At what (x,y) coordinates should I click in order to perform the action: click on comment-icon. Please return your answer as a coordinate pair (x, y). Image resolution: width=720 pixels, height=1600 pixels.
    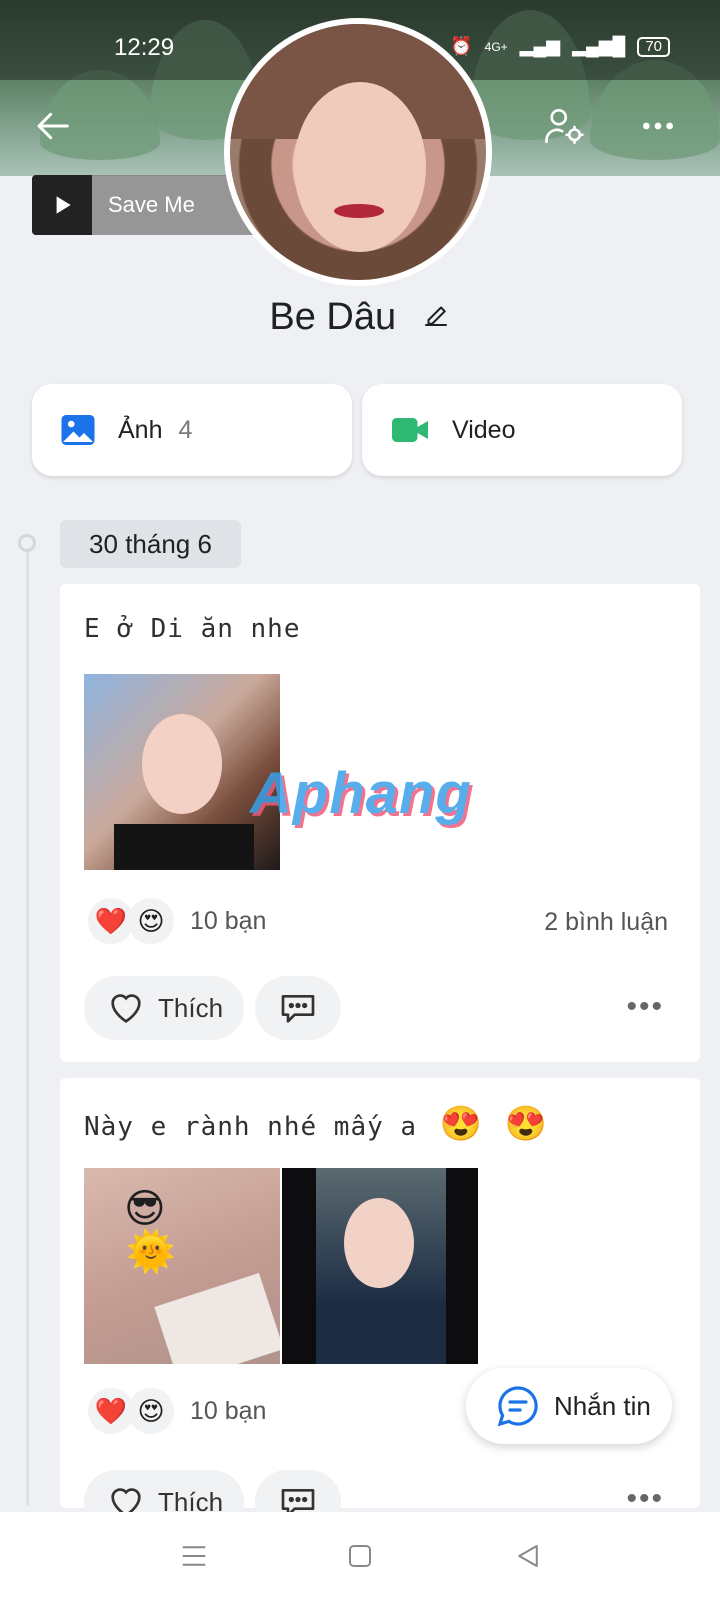
    Looking at the image, I should click on (298, 1009).